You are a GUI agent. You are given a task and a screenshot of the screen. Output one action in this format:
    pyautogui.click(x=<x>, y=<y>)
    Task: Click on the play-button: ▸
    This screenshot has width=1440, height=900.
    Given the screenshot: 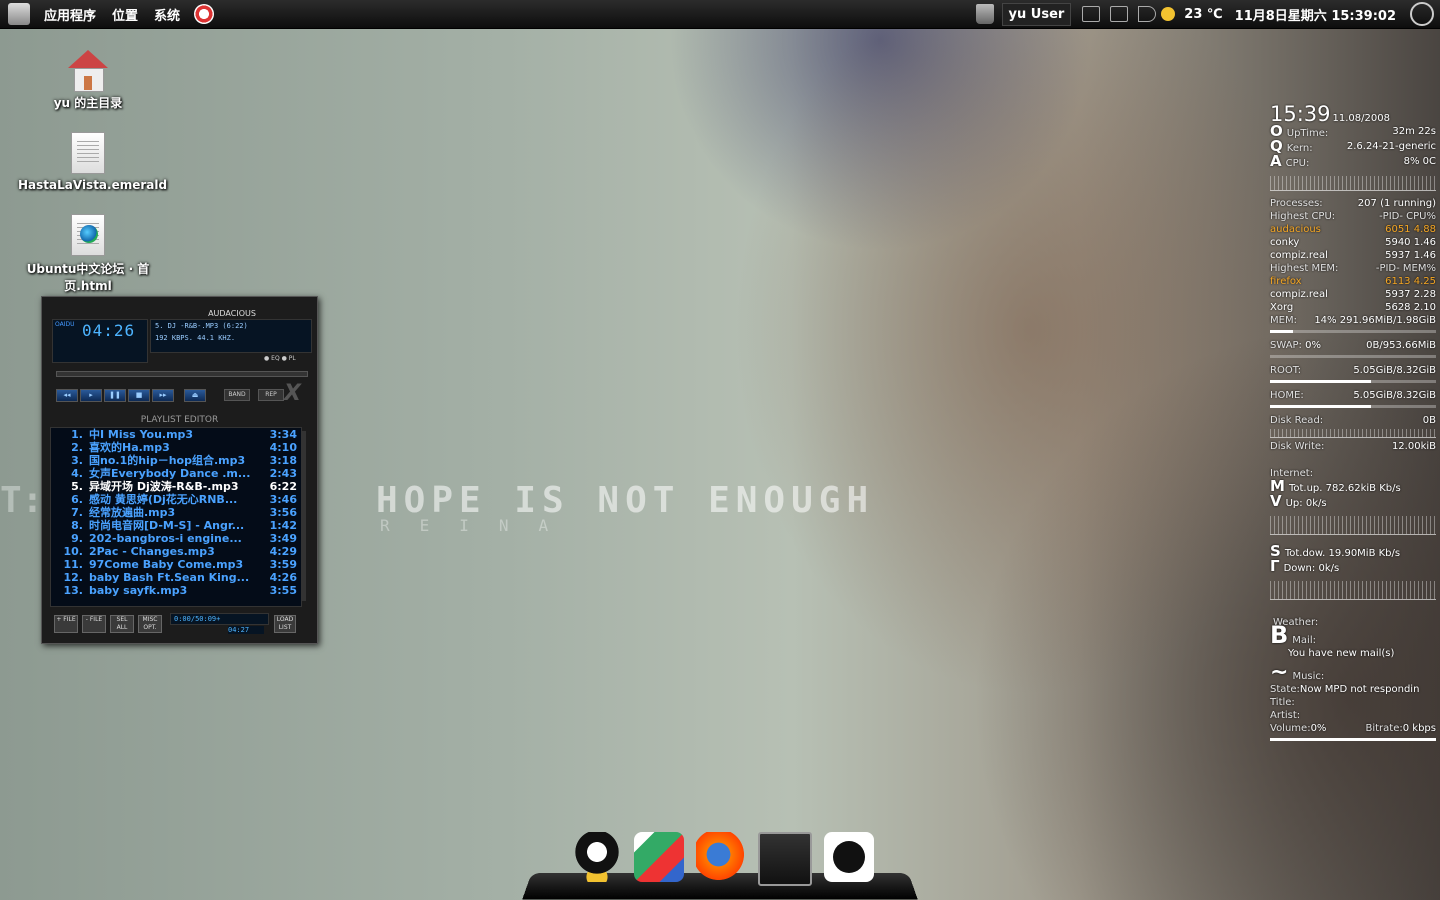 What is the action you would take?
    pyautogui.click(x=91, y=395)
    